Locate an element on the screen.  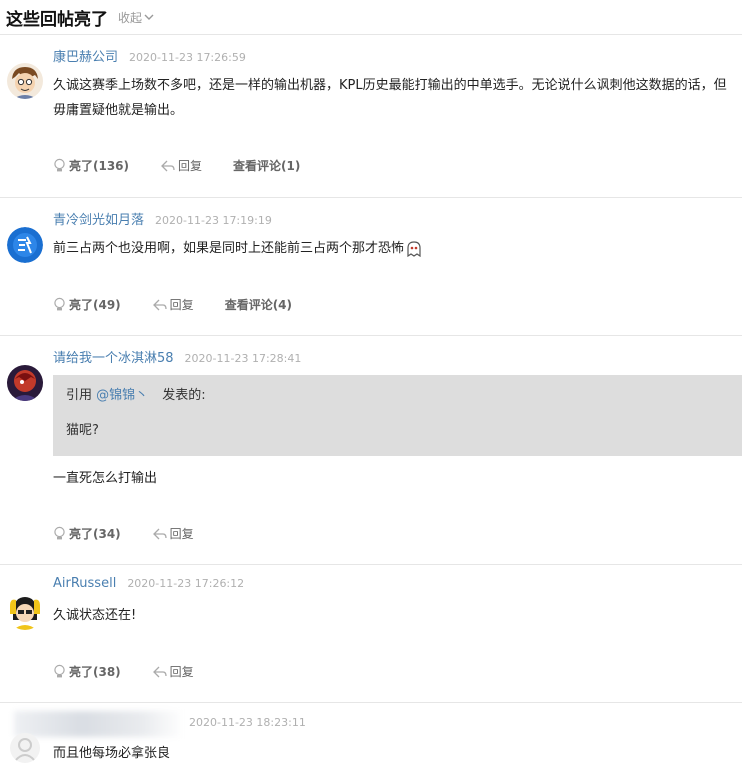
reply-text: 而且他每场必拿张良 is located at coordinates (112, 753).